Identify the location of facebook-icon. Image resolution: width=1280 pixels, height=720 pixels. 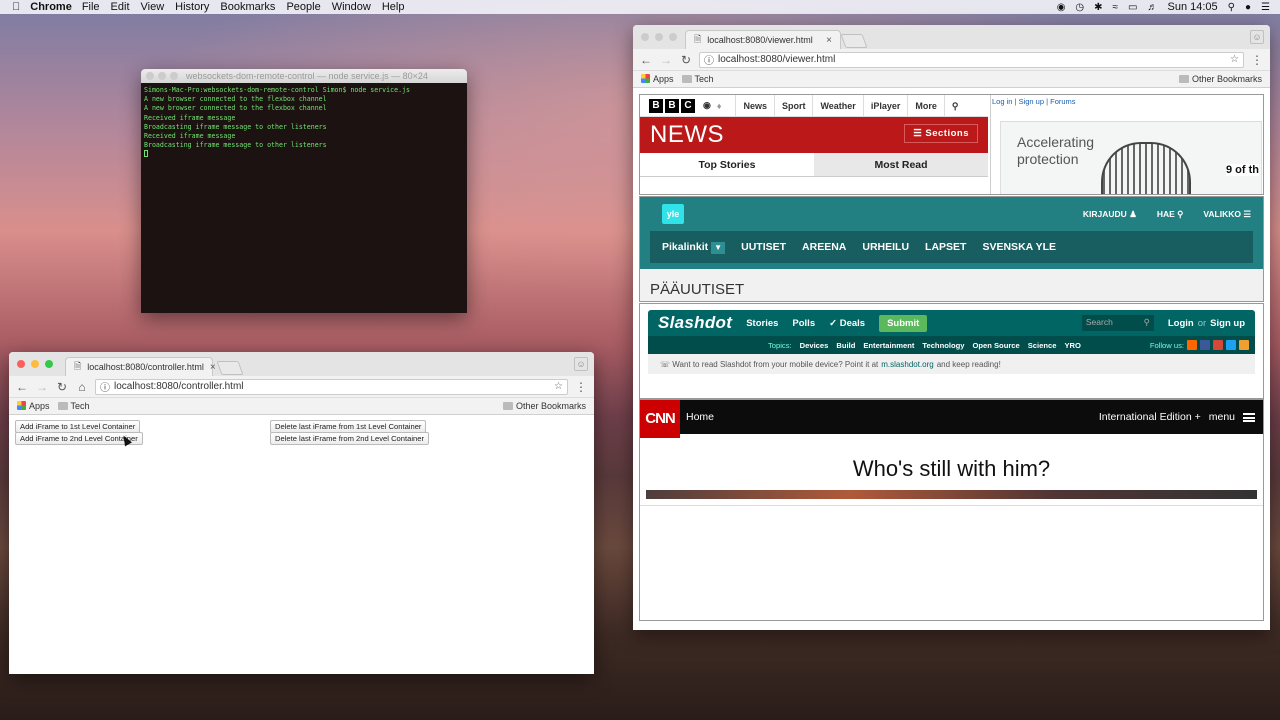
(1205, 345).